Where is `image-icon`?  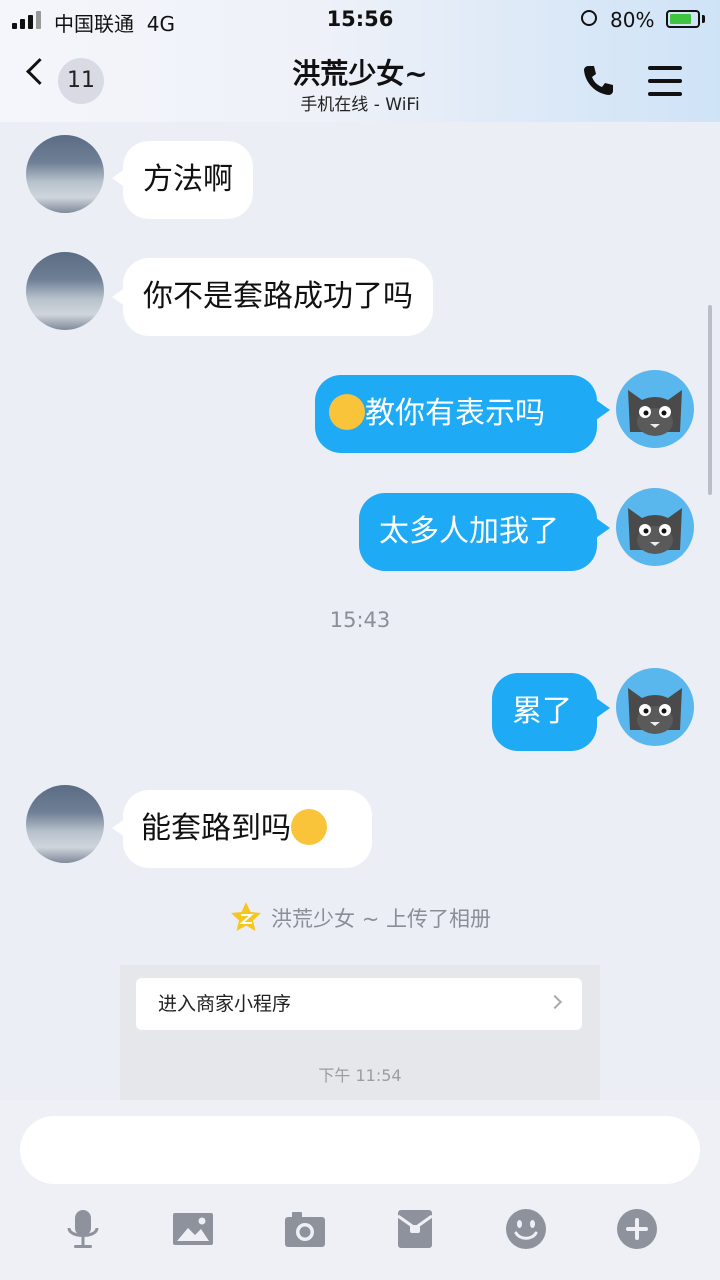
image-icon is located at coordinates (193, 1229).